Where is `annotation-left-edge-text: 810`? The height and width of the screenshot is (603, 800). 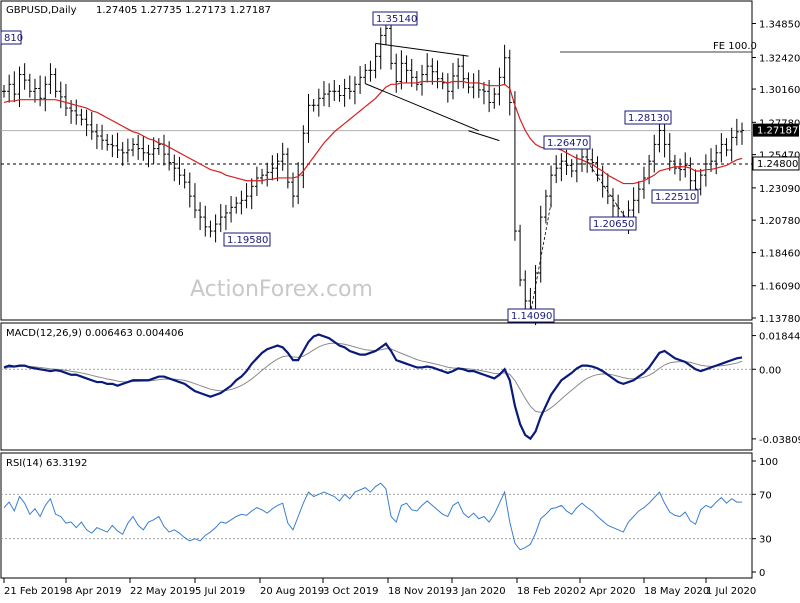 annotation-left-edge-text: 810 is located at coordinates (13, 38).